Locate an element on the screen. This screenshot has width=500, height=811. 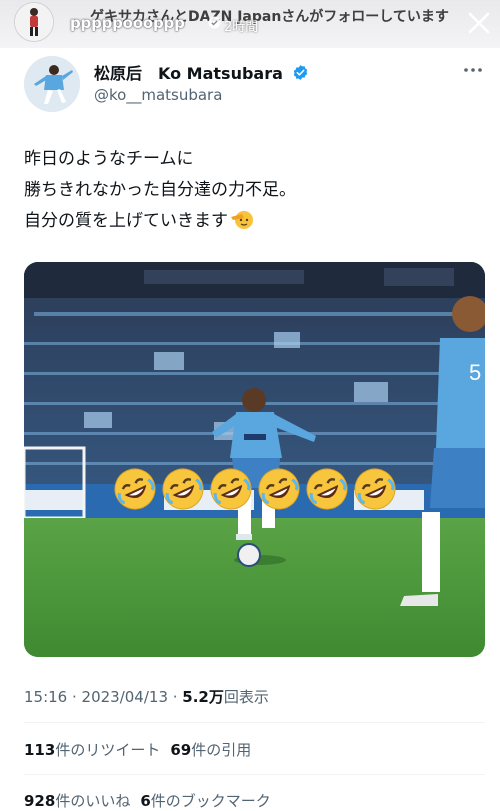
bookmark-count: 6 is located at coordinates (145, 801).